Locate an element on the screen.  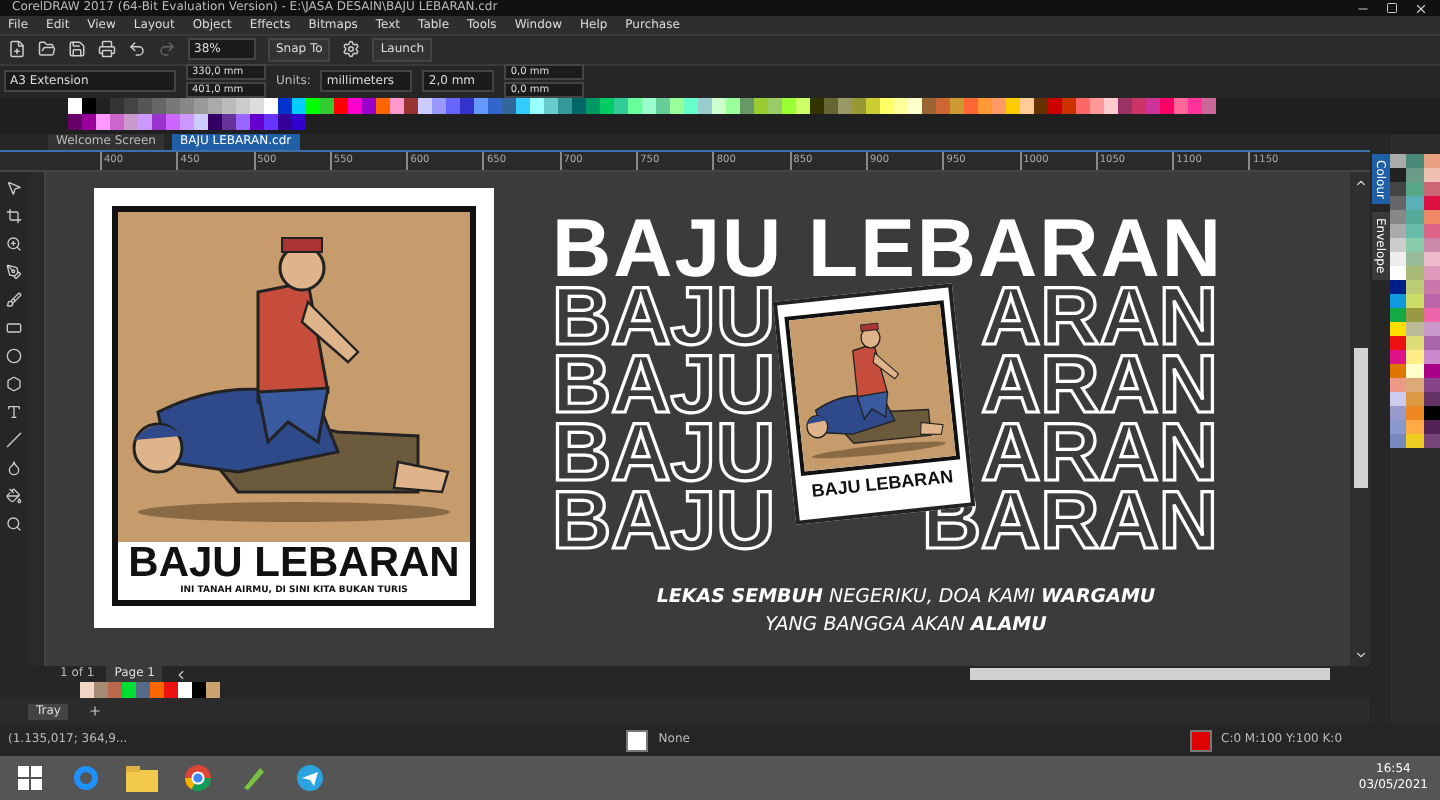
scroll-left-icon is located at coordinates (181, 674).